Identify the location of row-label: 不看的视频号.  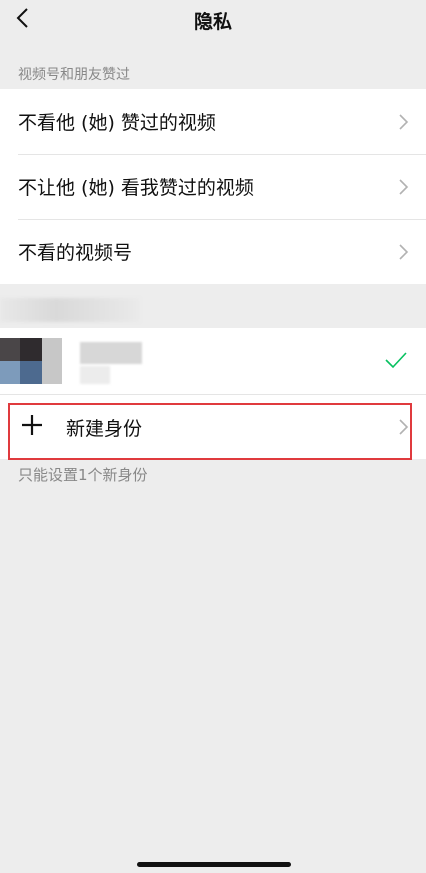
(75, 253).